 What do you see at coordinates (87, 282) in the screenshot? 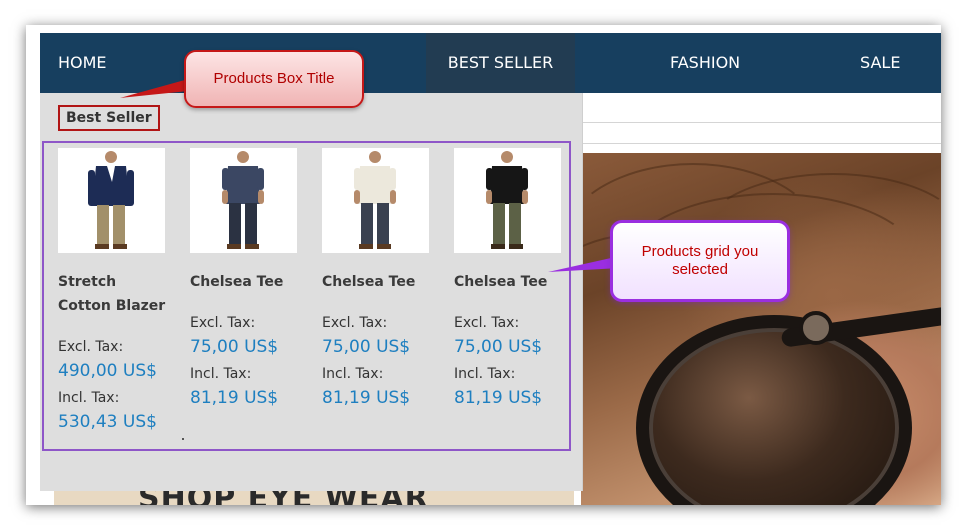
I see `product-name-line: Stretch` at bounding box center [87, 282].